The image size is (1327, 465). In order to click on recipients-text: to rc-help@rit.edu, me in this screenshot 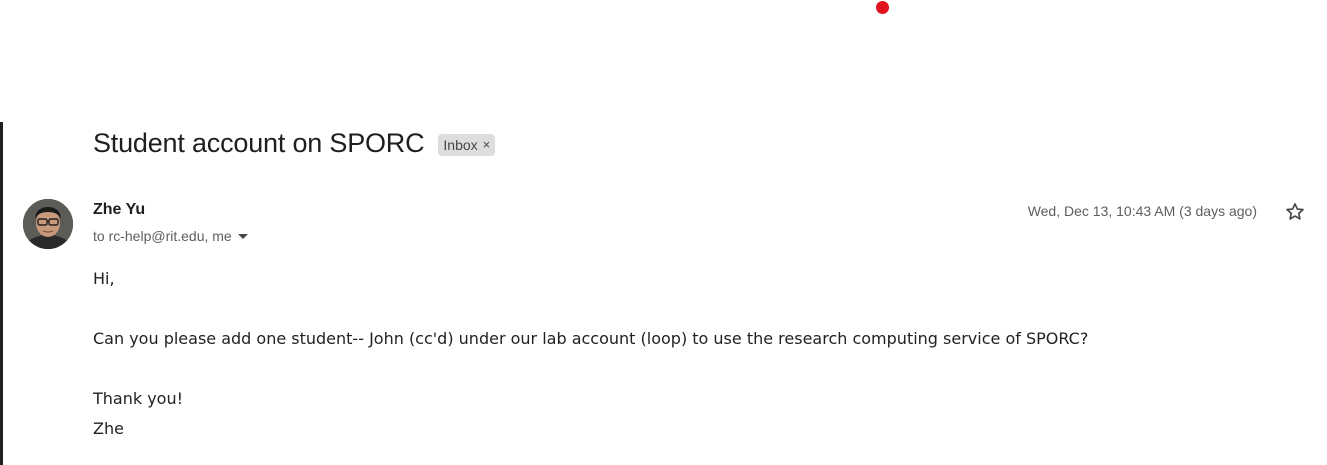, I will do `click(162, 236)`.